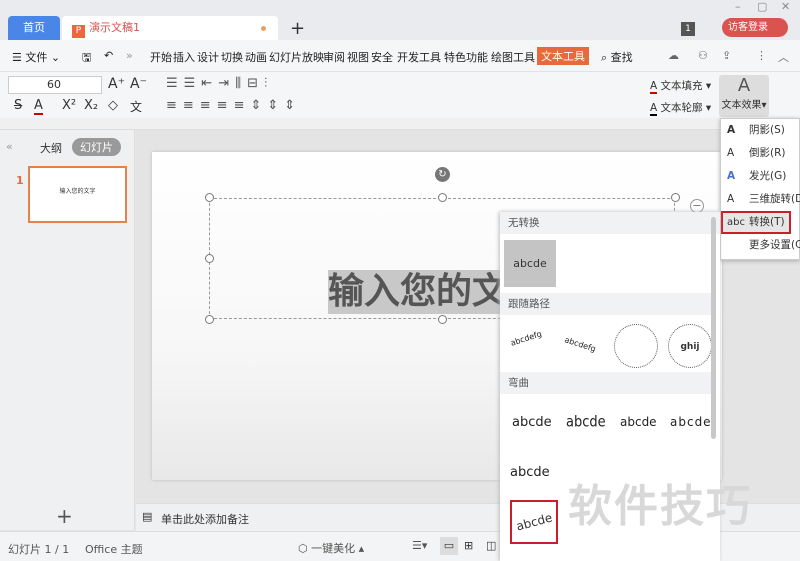 The height and width of the screenshot is (561, 800). I want to click on maximize-button: ▢, so click(762, 6).